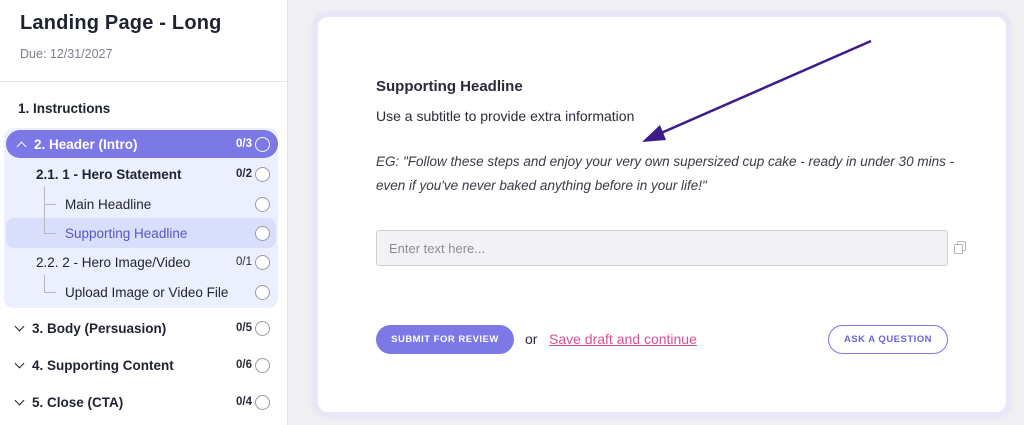 The height and width of the screenshot is (425, 1024). I want to click on due-date: Due: 12/31/2027, so click(66, 54).